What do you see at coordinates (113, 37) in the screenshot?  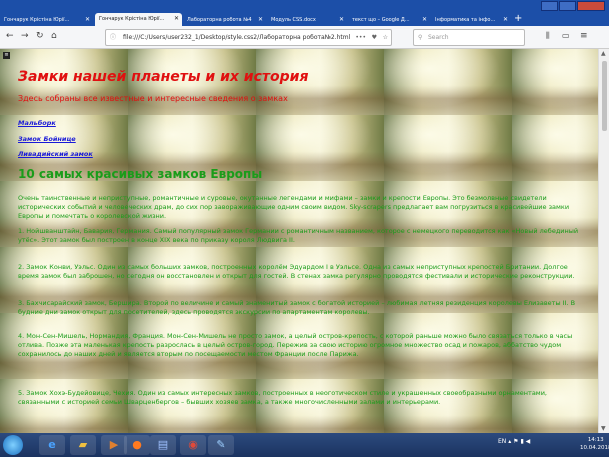 I see `info-icon: ⓘ` at bounding box center [113, 37].